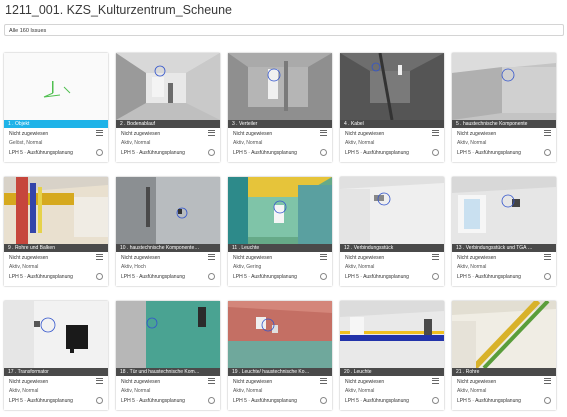 Image resolution: width=567 pixels, height=417 pixels. Describe the element at coordinates (280, 124) in the screenshot. I see `issue-title: 3 . Verteiler` at that location.